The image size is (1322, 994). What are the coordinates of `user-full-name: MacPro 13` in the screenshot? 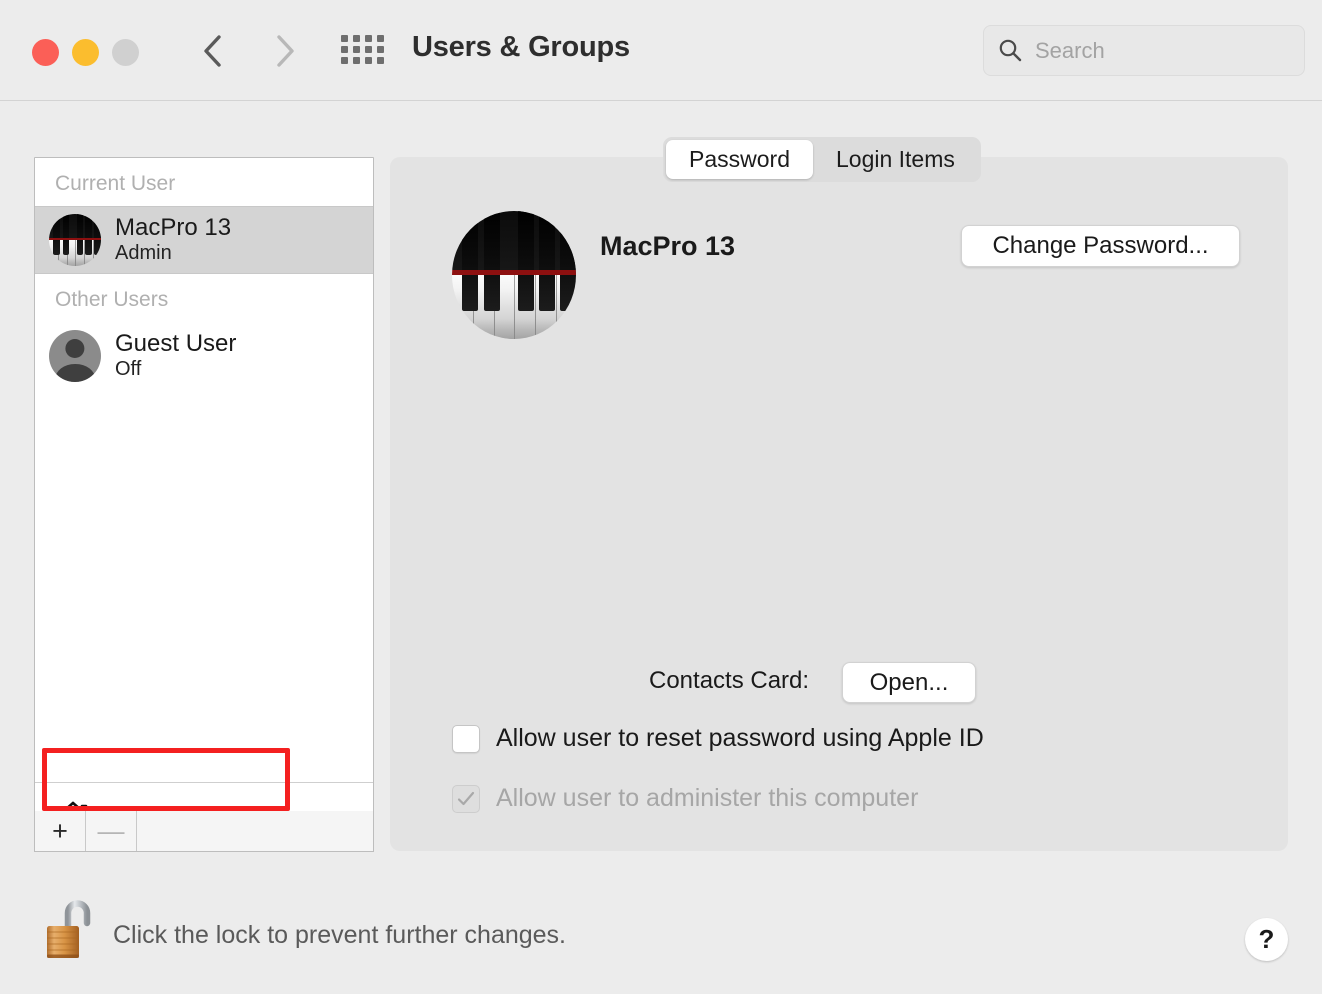 It's located at (668, 246).